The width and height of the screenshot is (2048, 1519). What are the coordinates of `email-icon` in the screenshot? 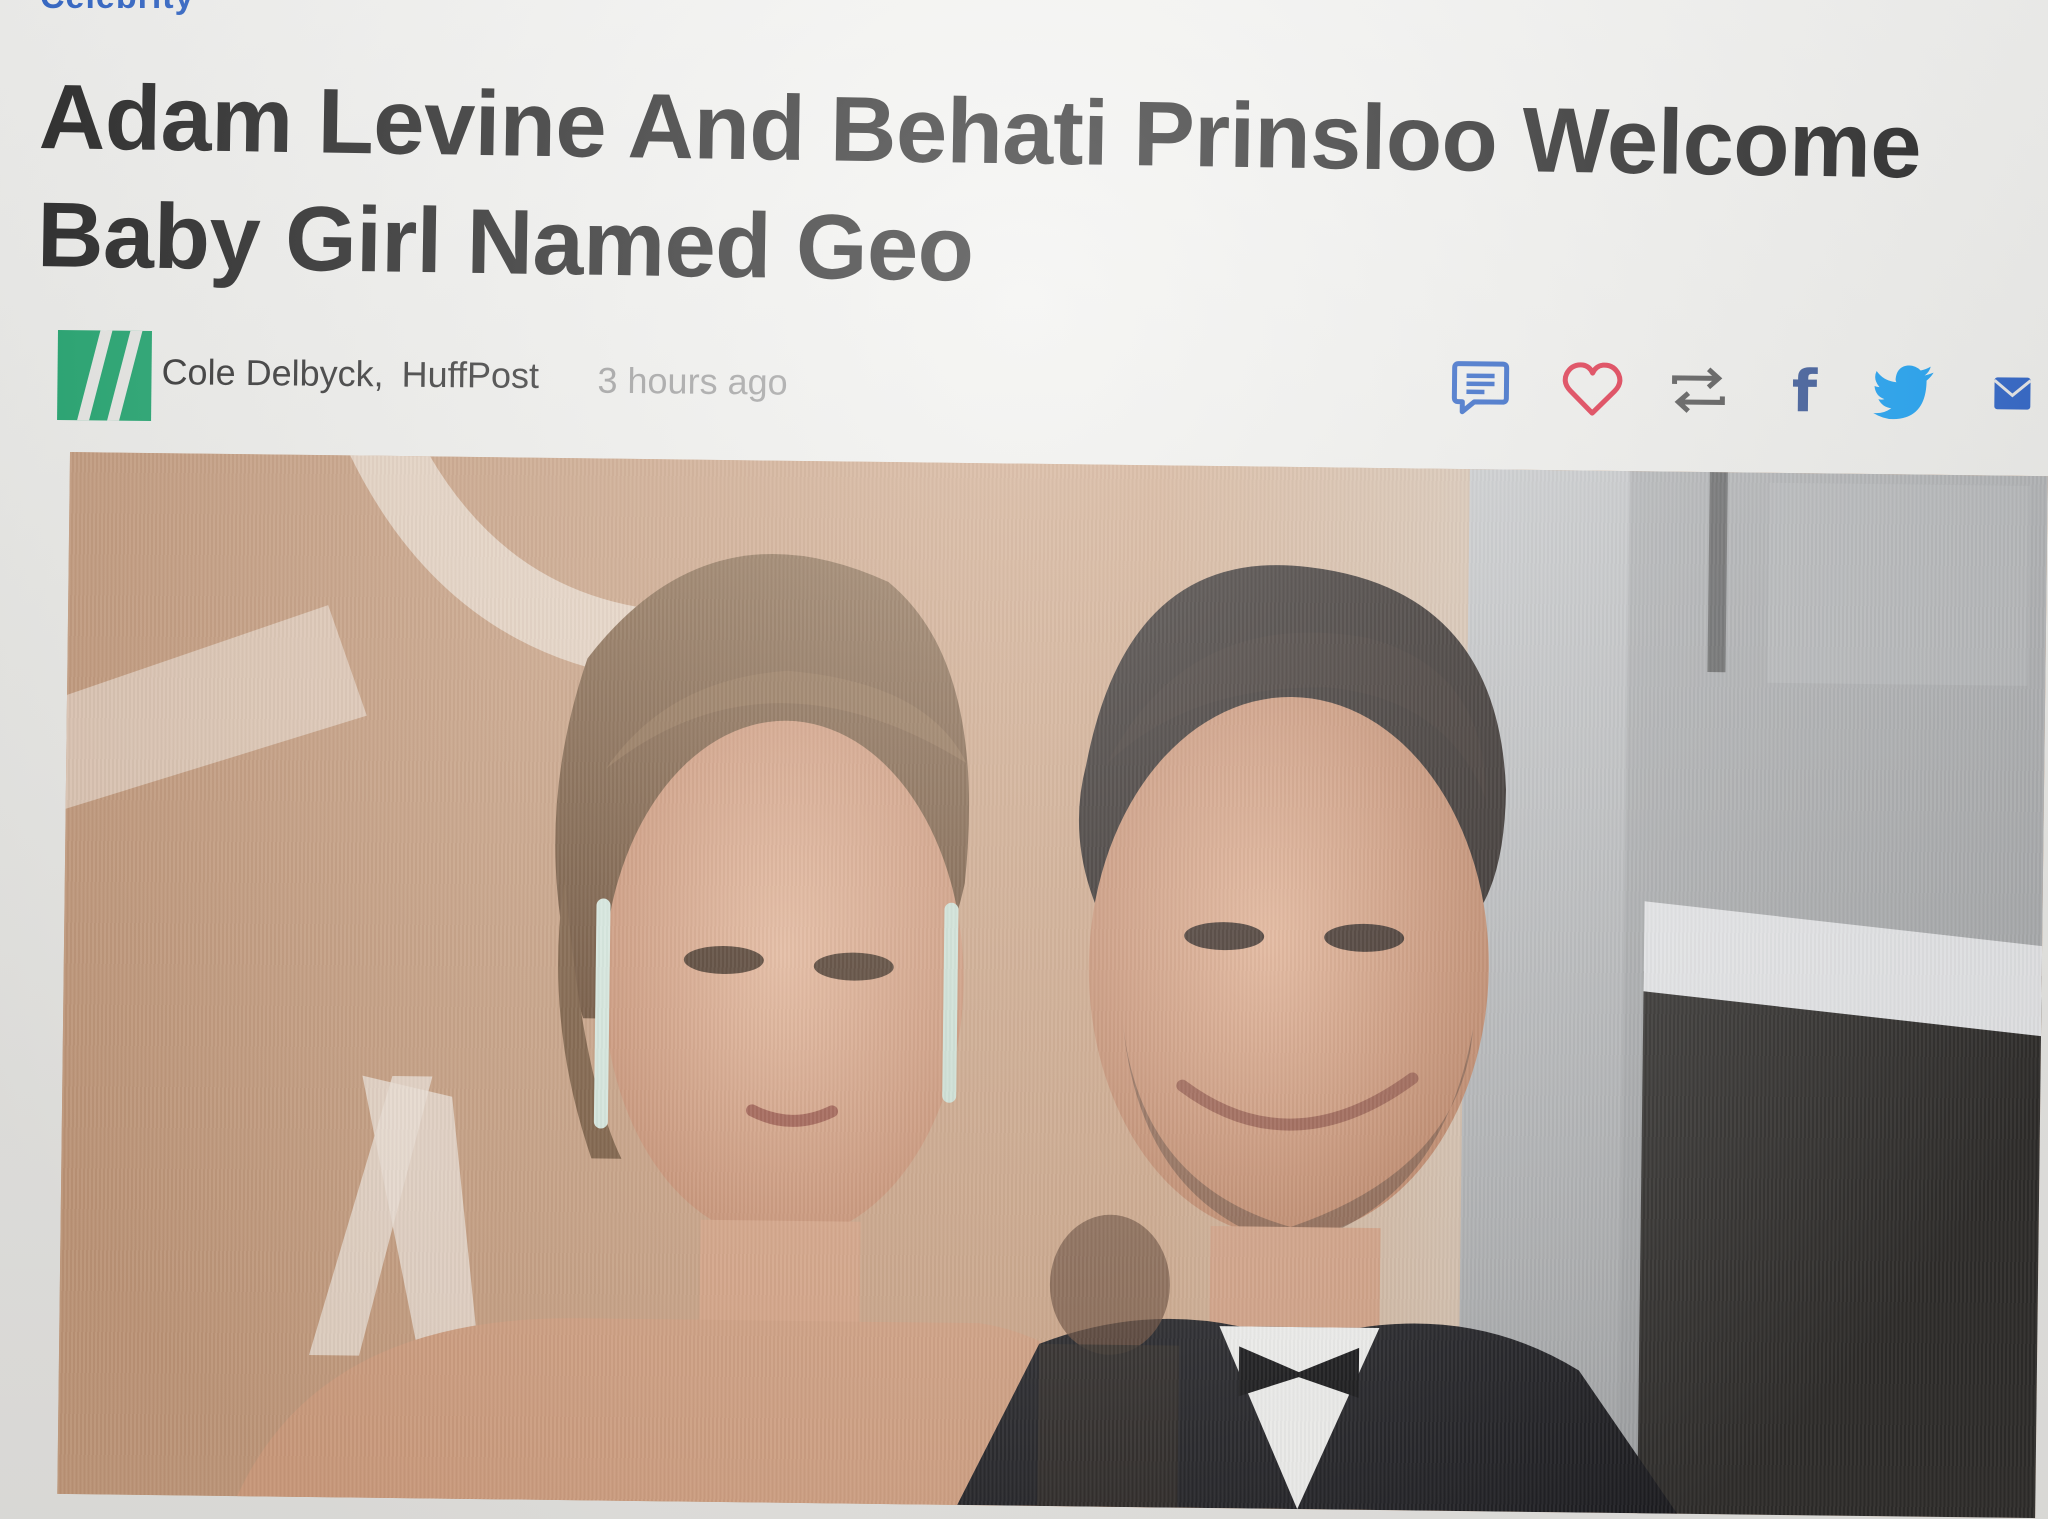 It's located at (2012, 393).